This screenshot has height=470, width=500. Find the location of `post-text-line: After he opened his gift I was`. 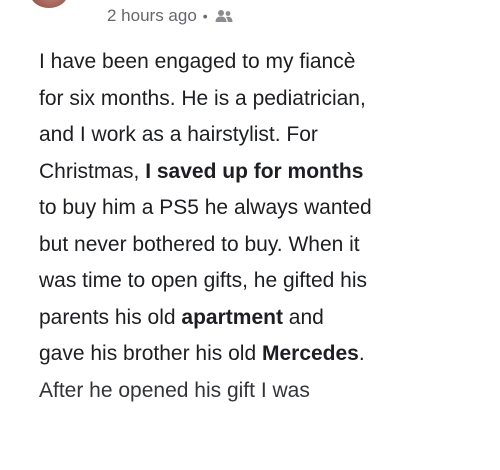

post-text-line: After he opened his gift I was is located at coordinates (261, 391).